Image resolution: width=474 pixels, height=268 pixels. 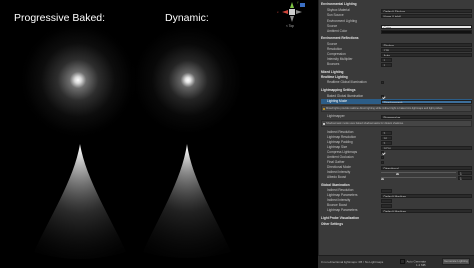 What do you see at coordinates (188, 80) in the screenshot?
I see `dynamic-point-light-glow` at bounding box center [188, 80].